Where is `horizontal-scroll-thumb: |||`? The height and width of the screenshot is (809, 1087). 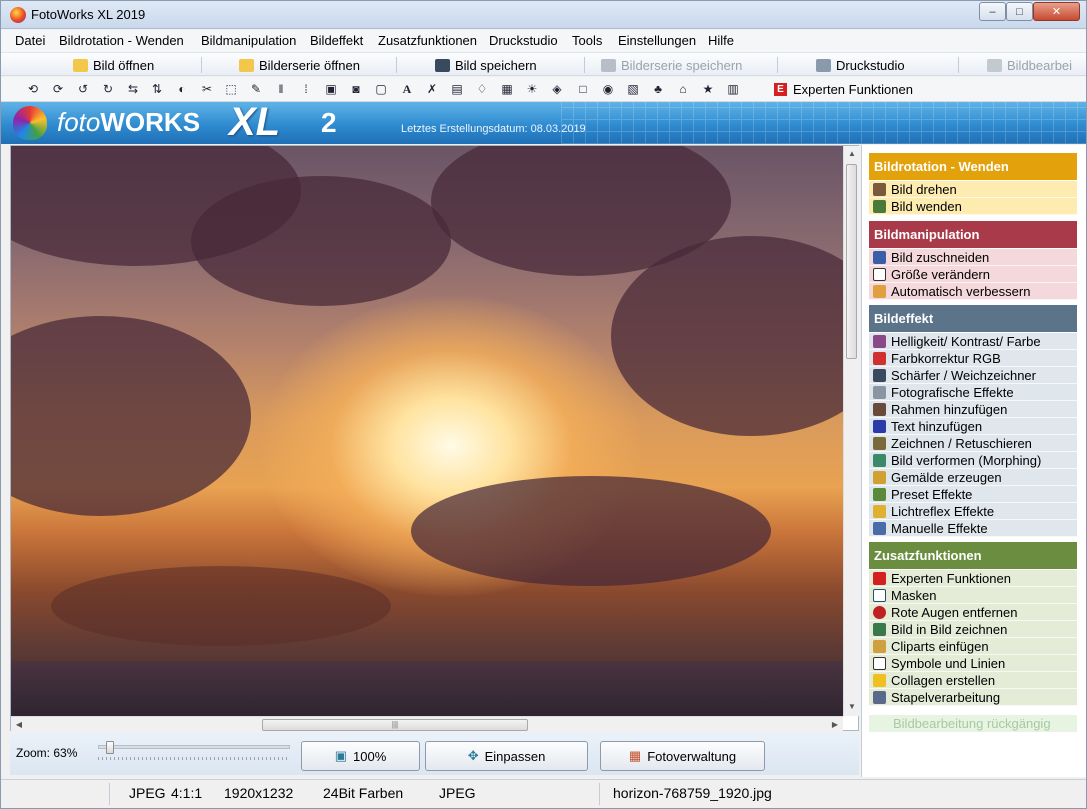
horizontal-scroll-thumb: ||| is located at coordinates (395, 725).